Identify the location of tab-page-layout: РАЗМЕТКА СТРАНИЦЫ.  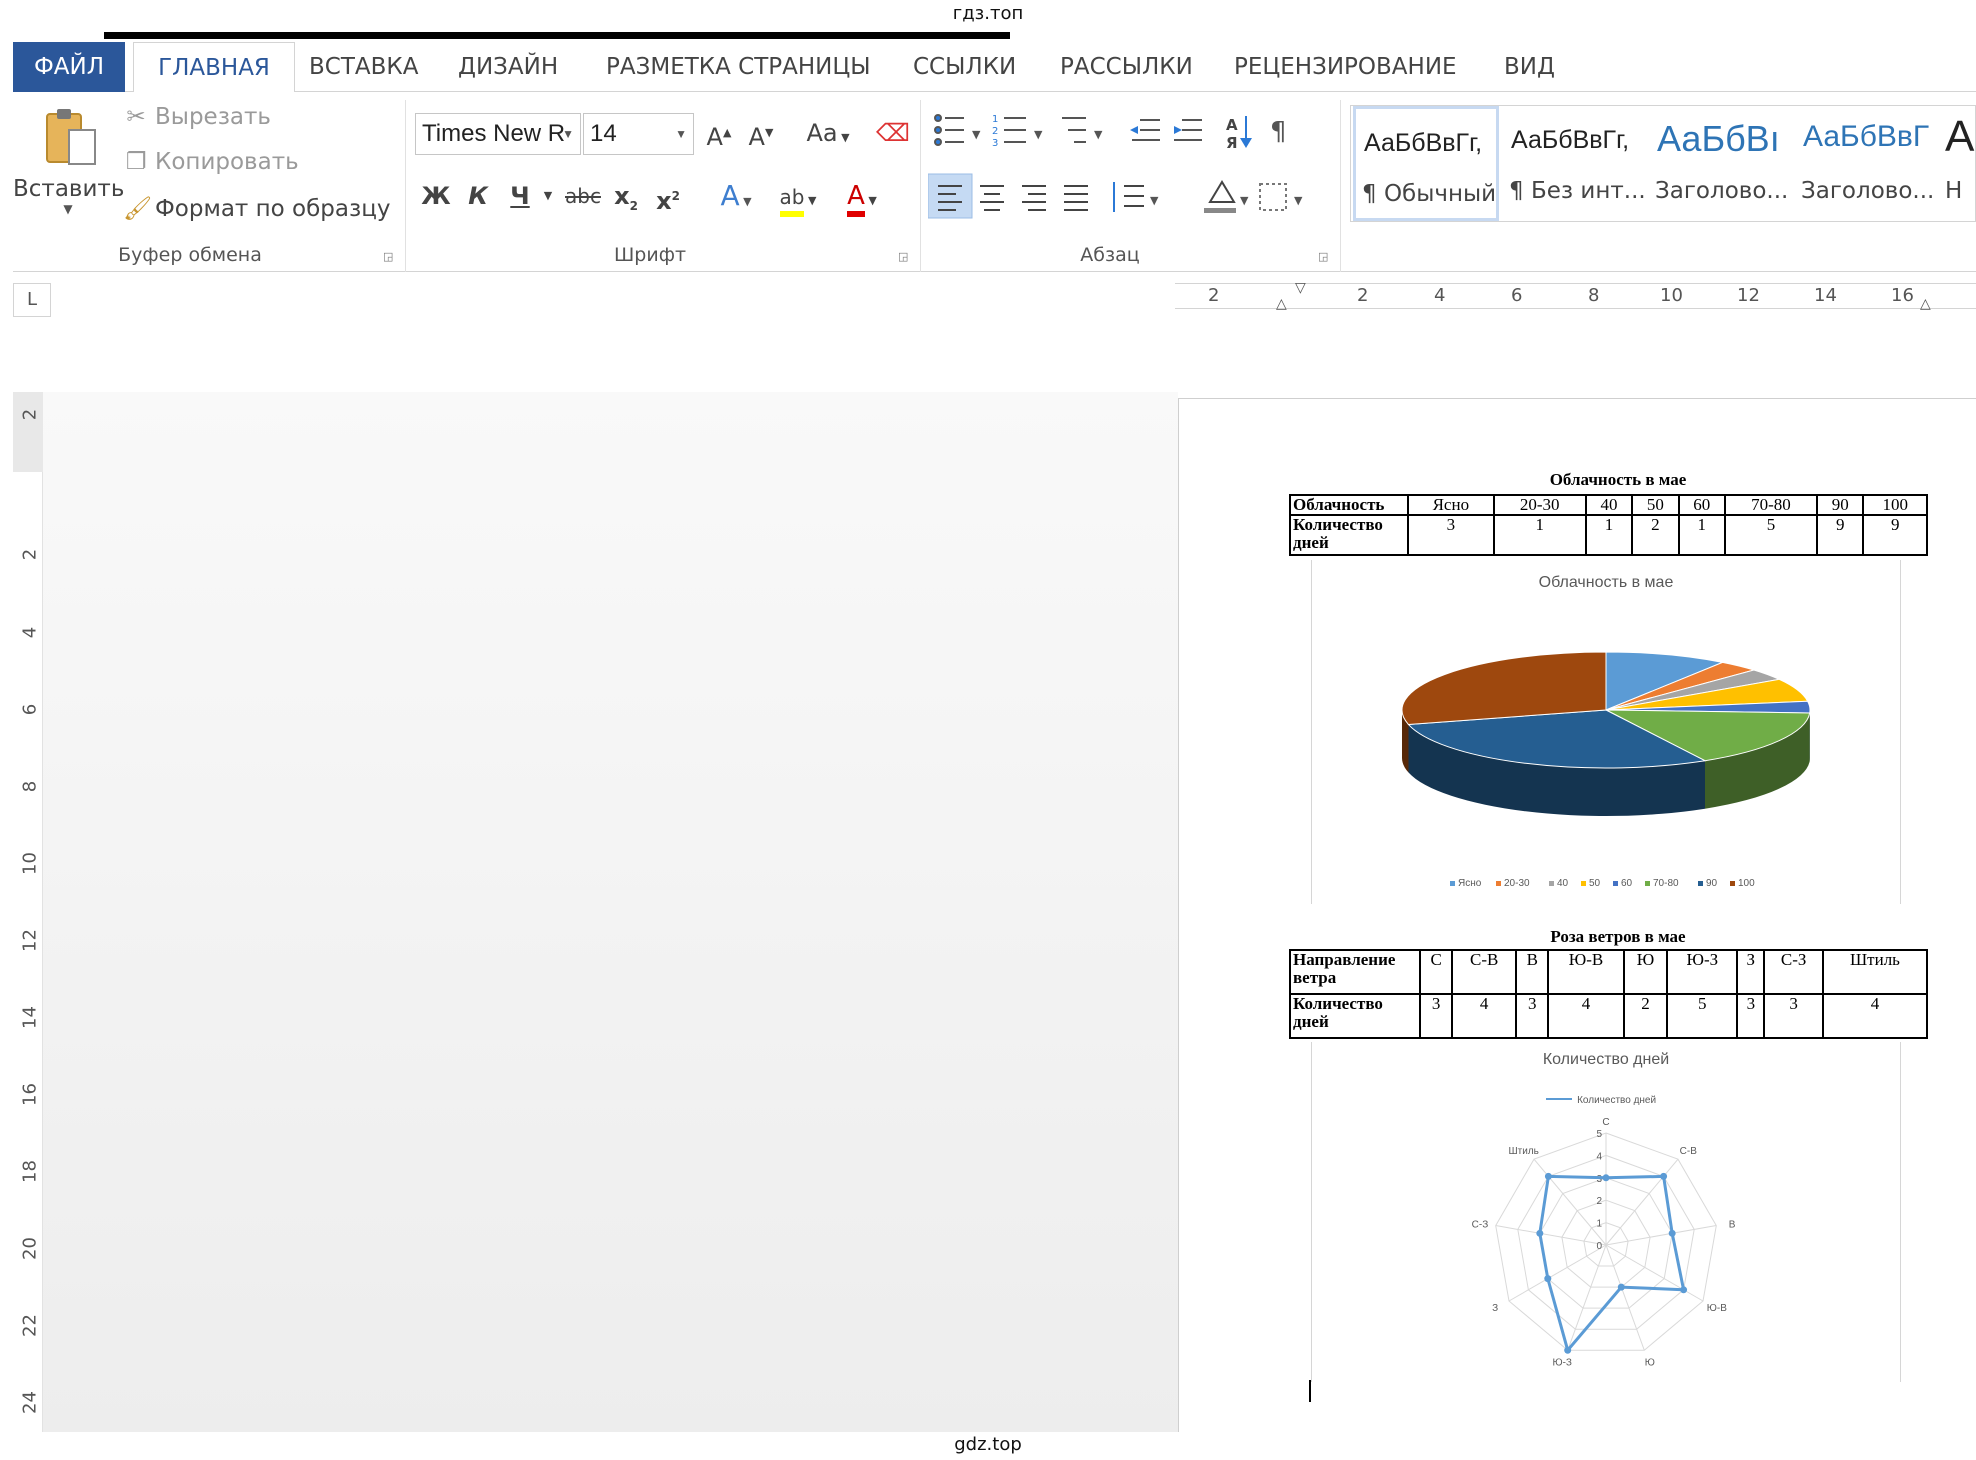
(738, 67).